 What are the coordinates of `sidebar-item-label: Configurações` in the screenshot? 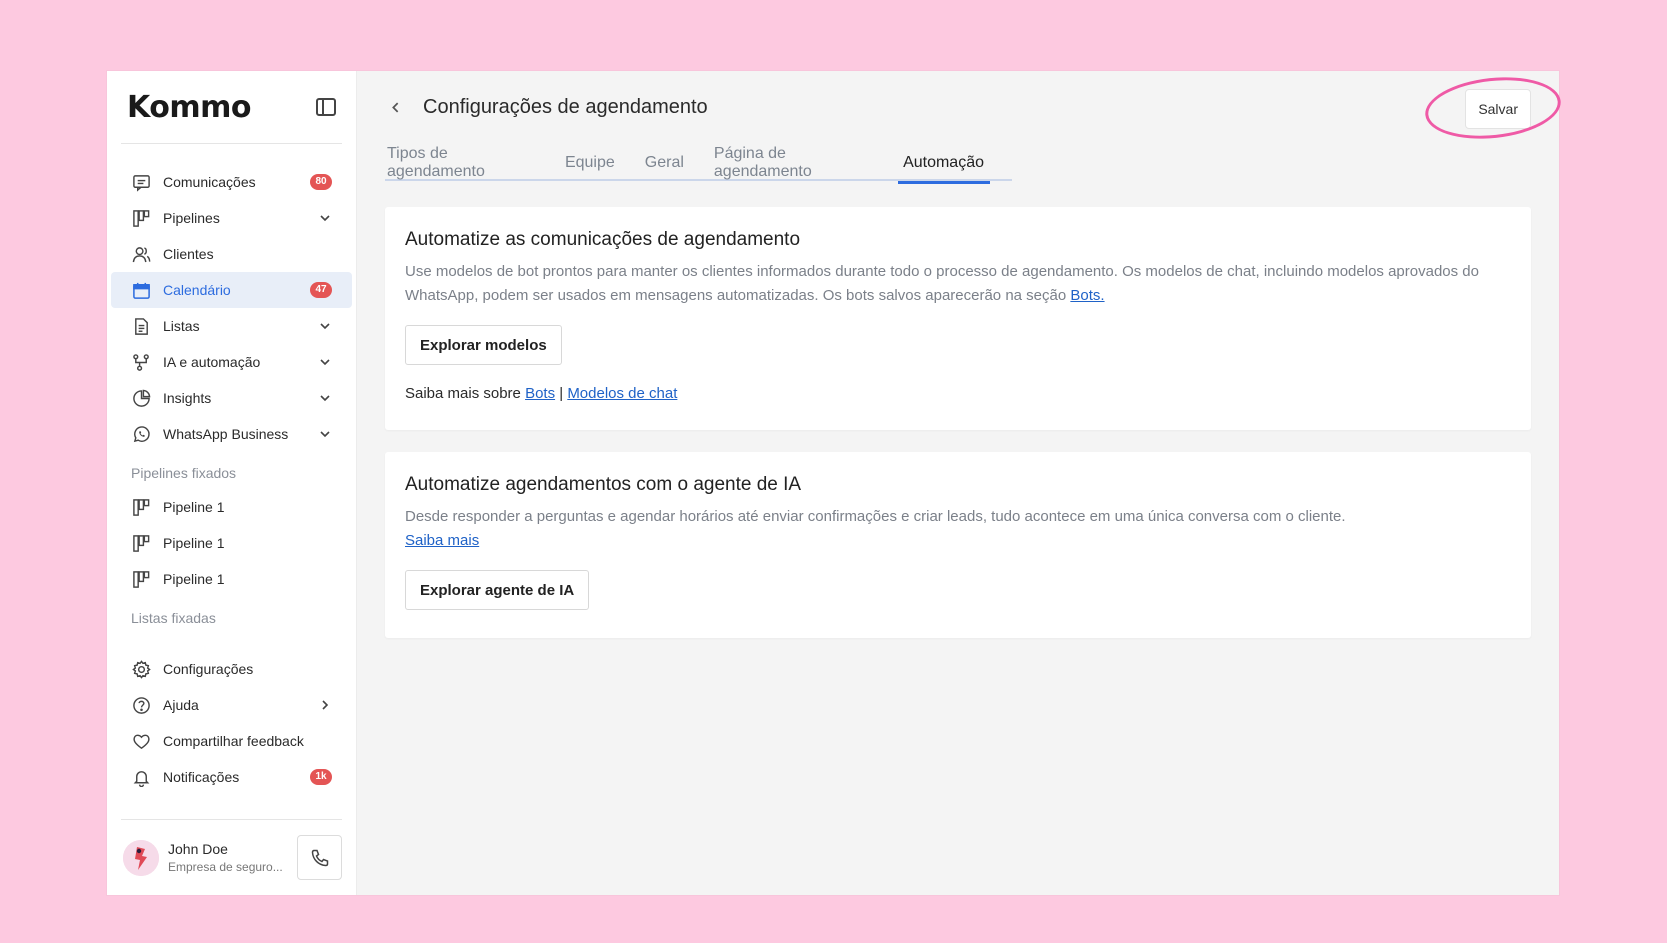 It's located at (208, 669).